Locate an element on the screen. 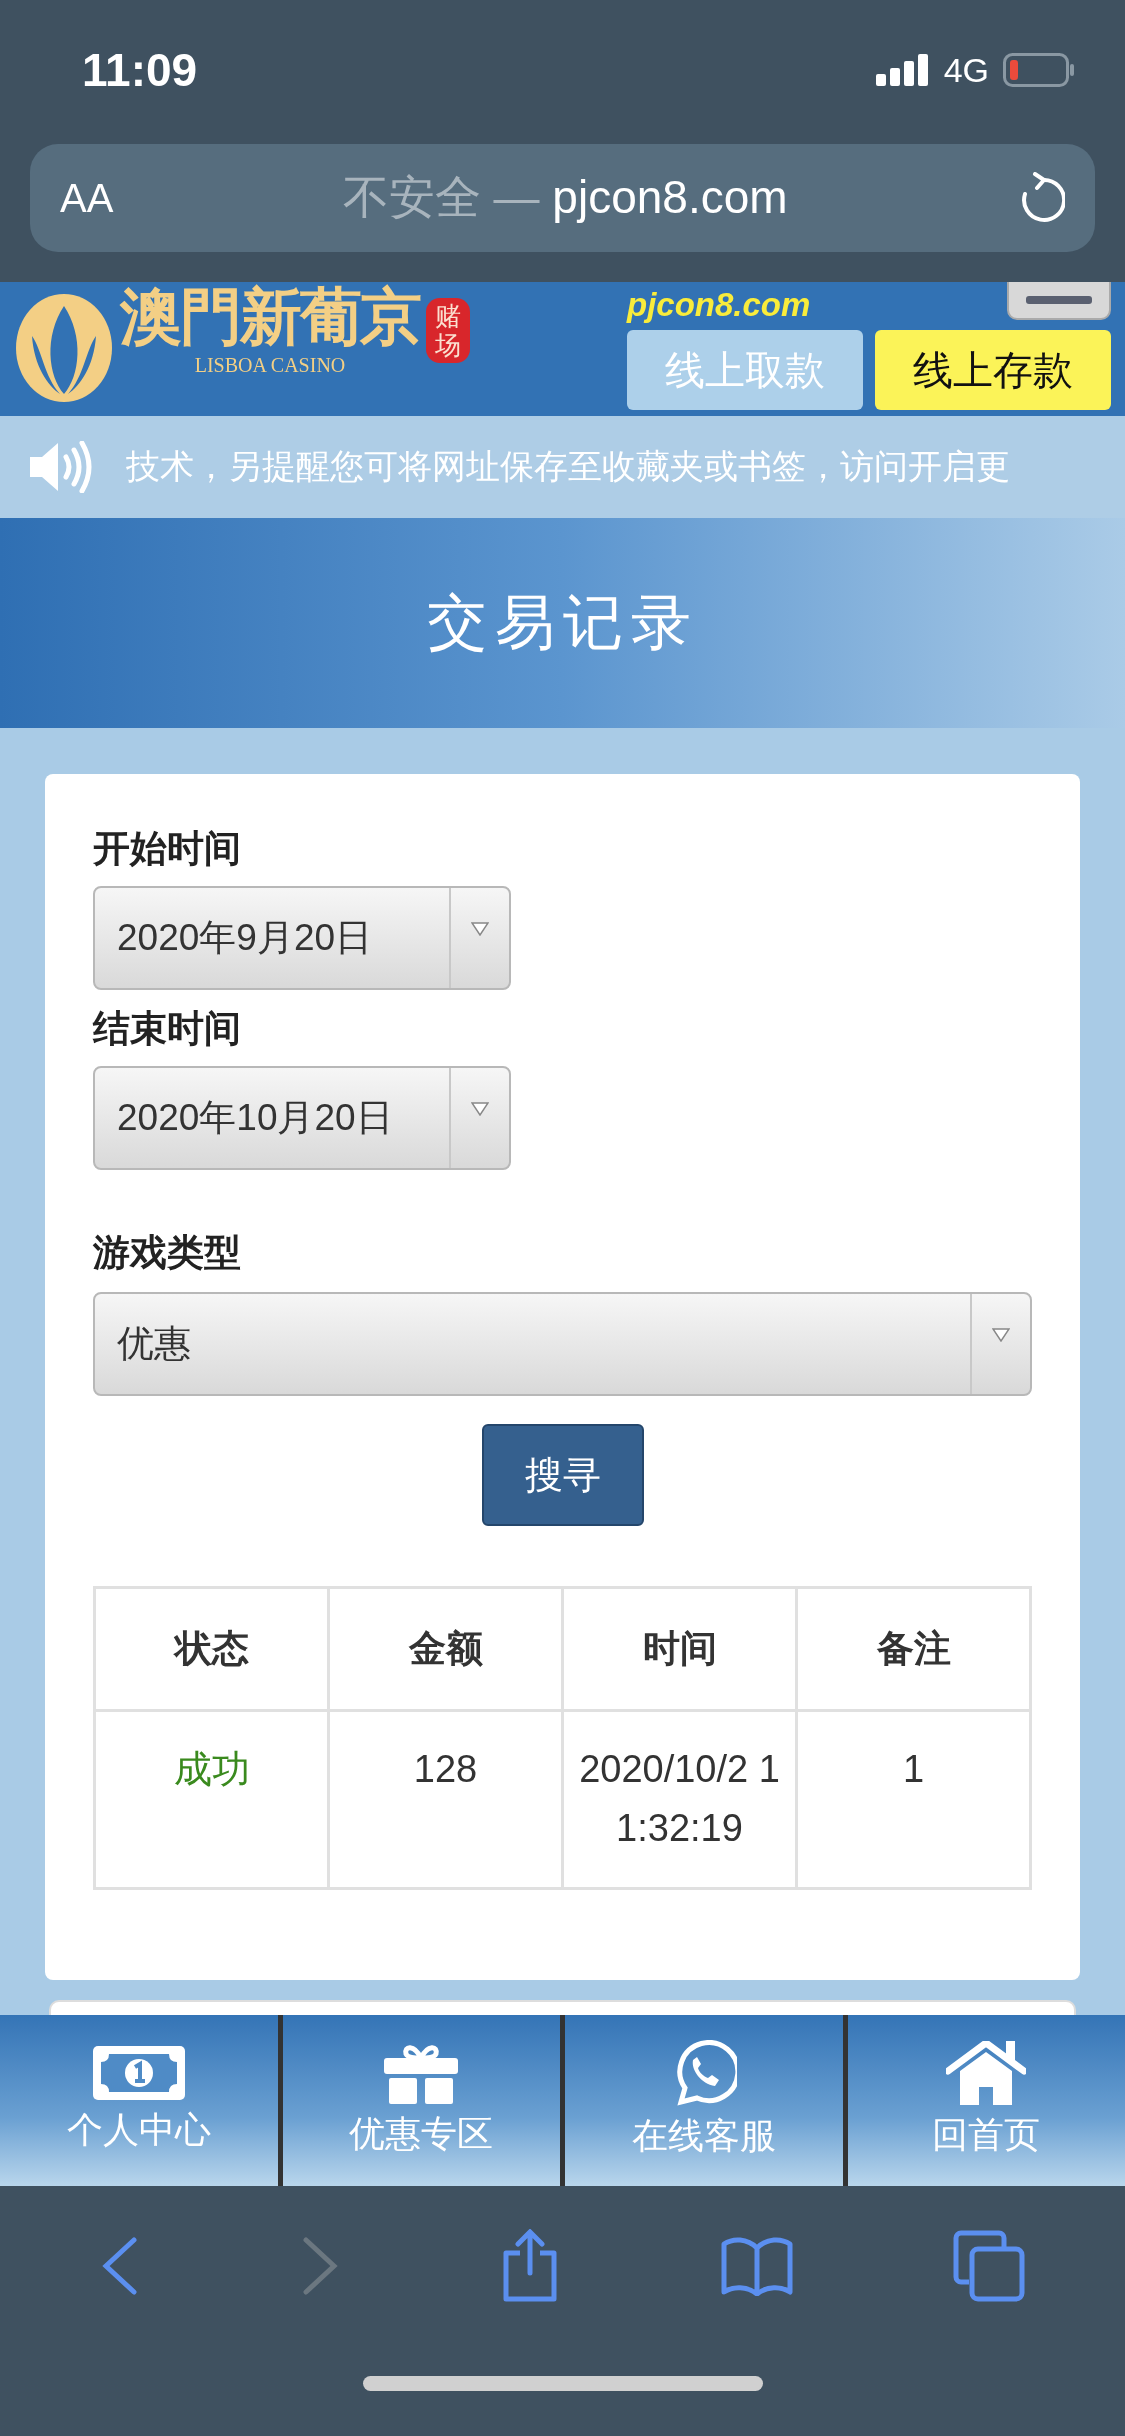  field-label: 结束时间 is located at coordinates (167, 1029).